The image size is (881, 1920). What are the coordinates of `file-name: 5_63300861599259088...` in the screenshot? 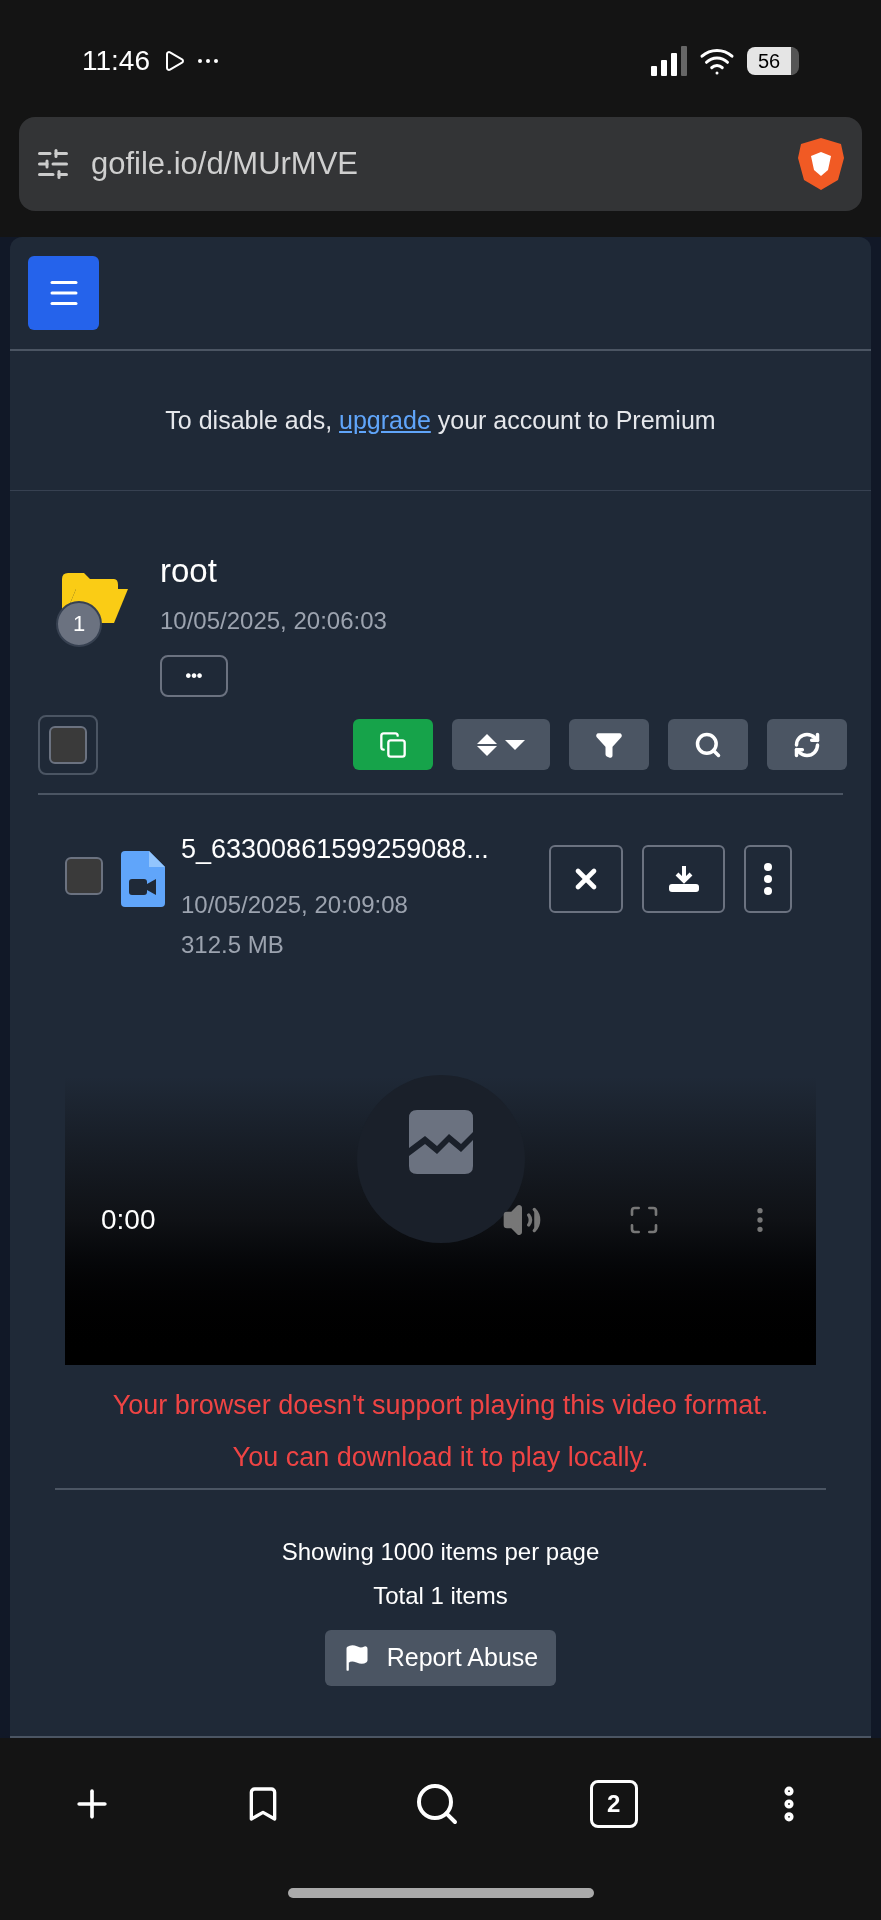 It's located at (361, 849).